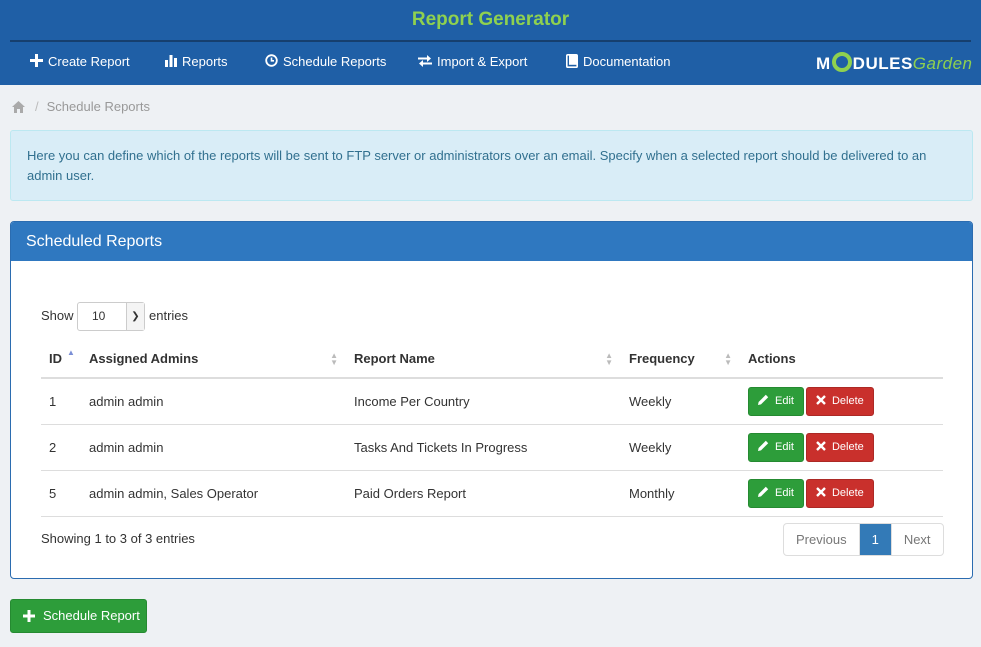  What do you see at coordinates (772, 358) in the screenshot?
I see `column-label: Actions` at bounding box center [772, 358].